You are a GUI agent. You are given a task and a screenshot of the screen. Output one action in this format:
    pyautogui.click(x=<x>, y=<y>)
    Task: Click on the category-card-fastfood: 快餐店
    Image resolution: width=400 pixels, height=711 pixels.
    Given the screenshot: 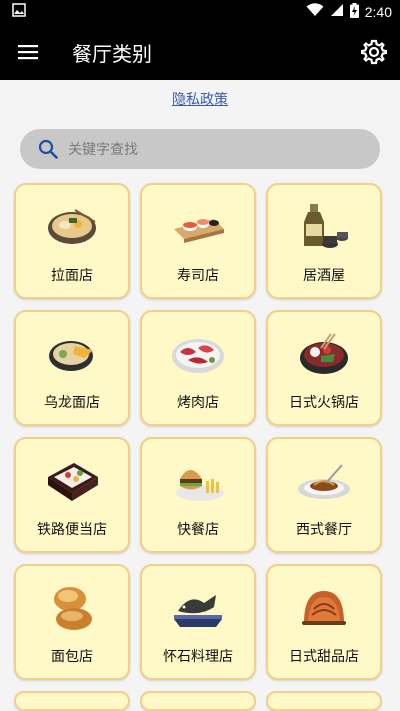 What is the action you would take?
    pyautogui.click(x=198, y=495)
    